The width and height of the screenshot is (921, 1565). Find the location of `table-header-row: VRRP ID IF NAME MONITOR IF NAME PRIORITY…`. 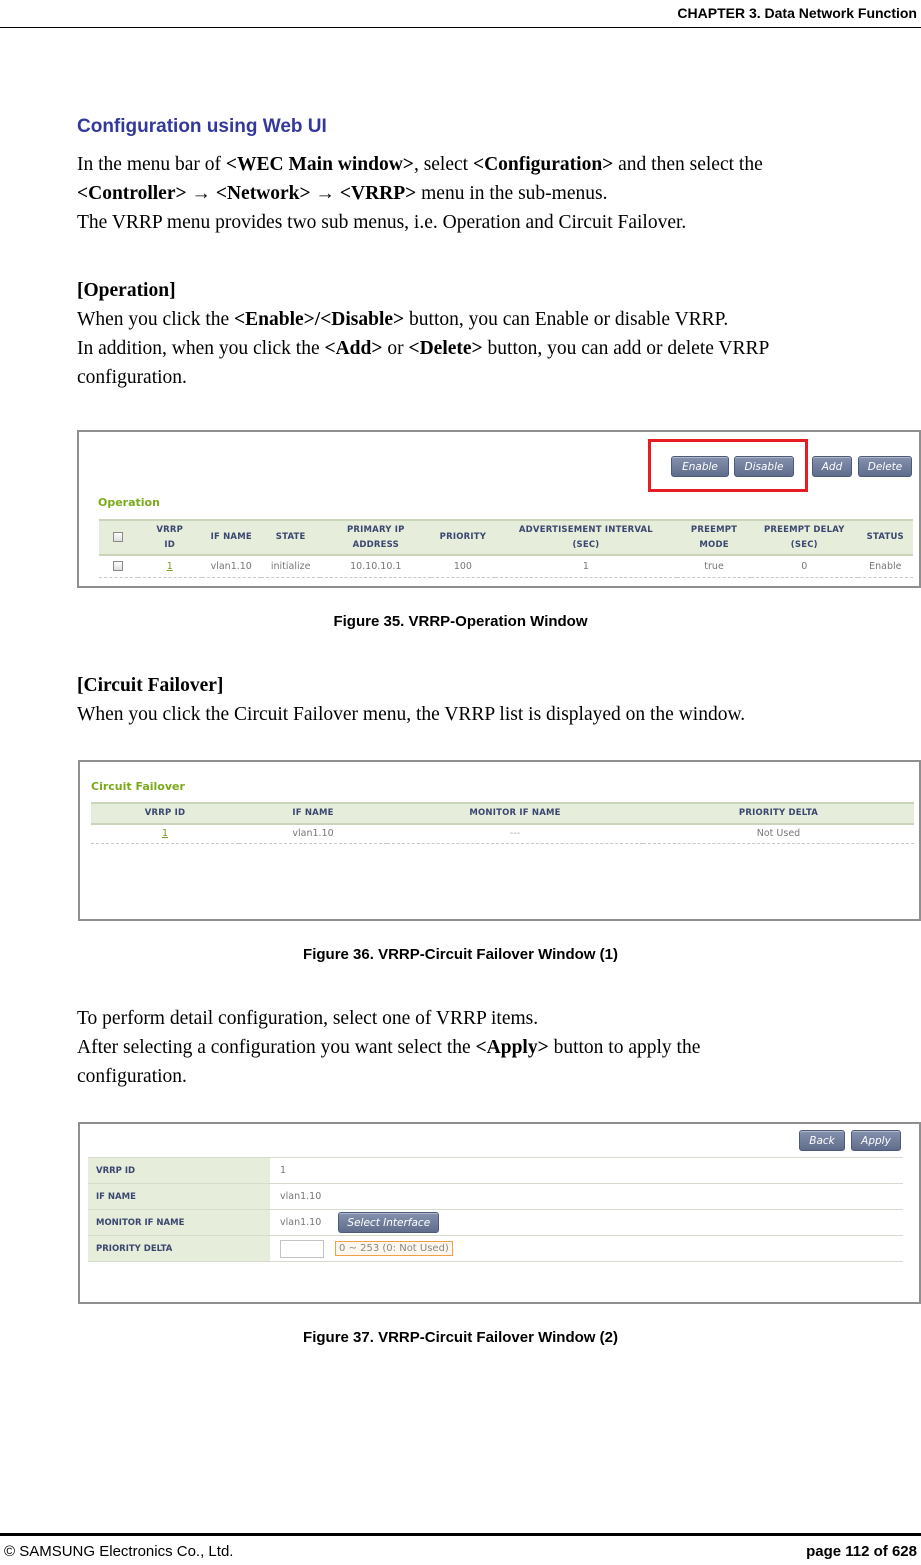

table-header-row: VRRP ID IF NAME MONITOR IF NAME PRIORITY… is located at coordinates (502, 813).